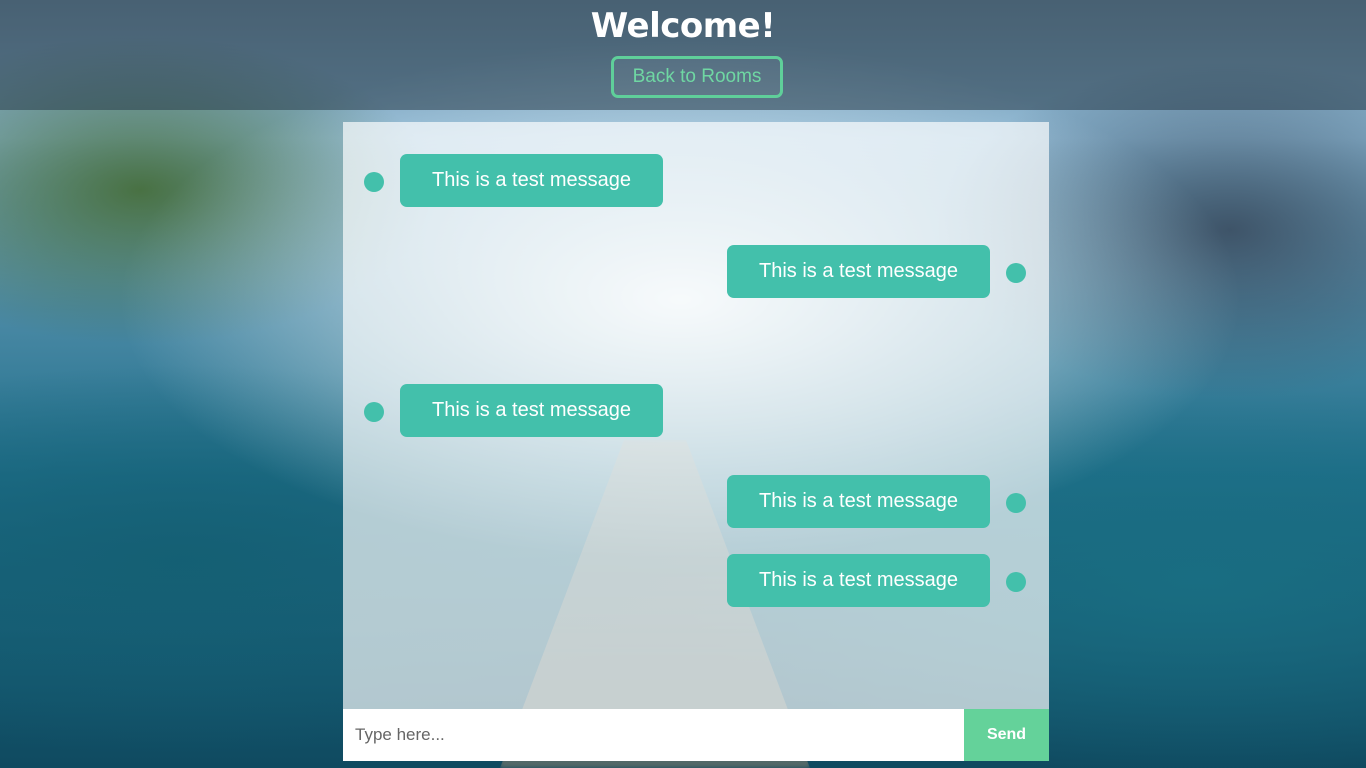 This screenshot has width=1366, height=768. What do you see at coordinates (653, 735) in the screenshot?
I see `message-input` at bounding box center [653, 735].